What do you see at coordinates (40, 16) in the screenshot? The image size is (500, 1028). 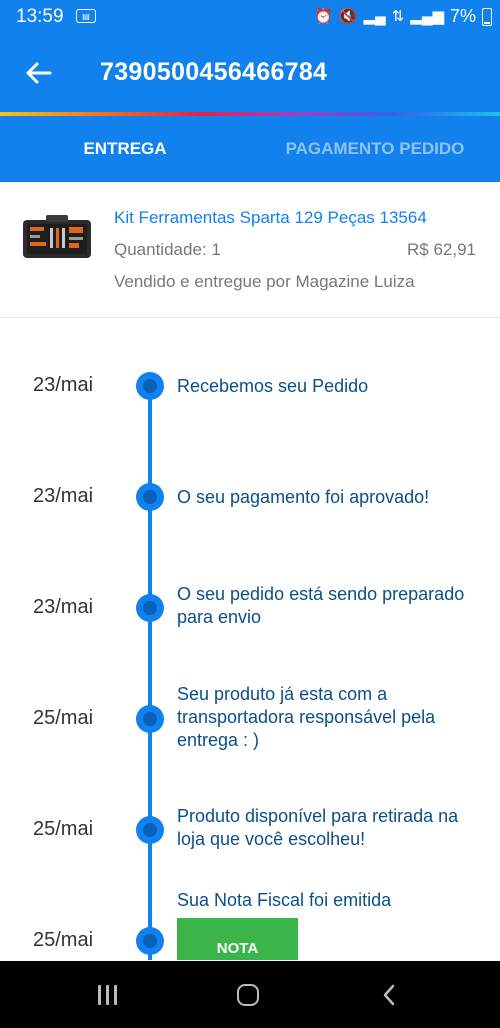 I see `status-time: 13:59` at bounding box center [40, 16].